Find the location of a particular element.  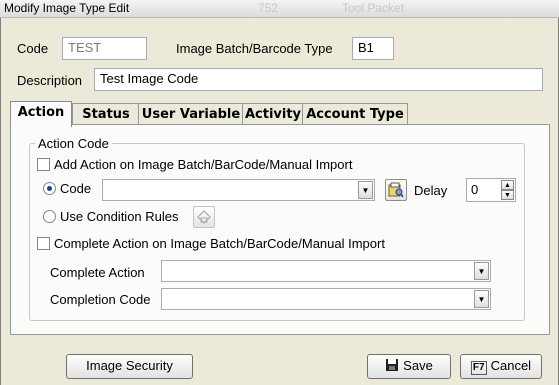

tab-activity: Activity is located at coordinates (273, 114).